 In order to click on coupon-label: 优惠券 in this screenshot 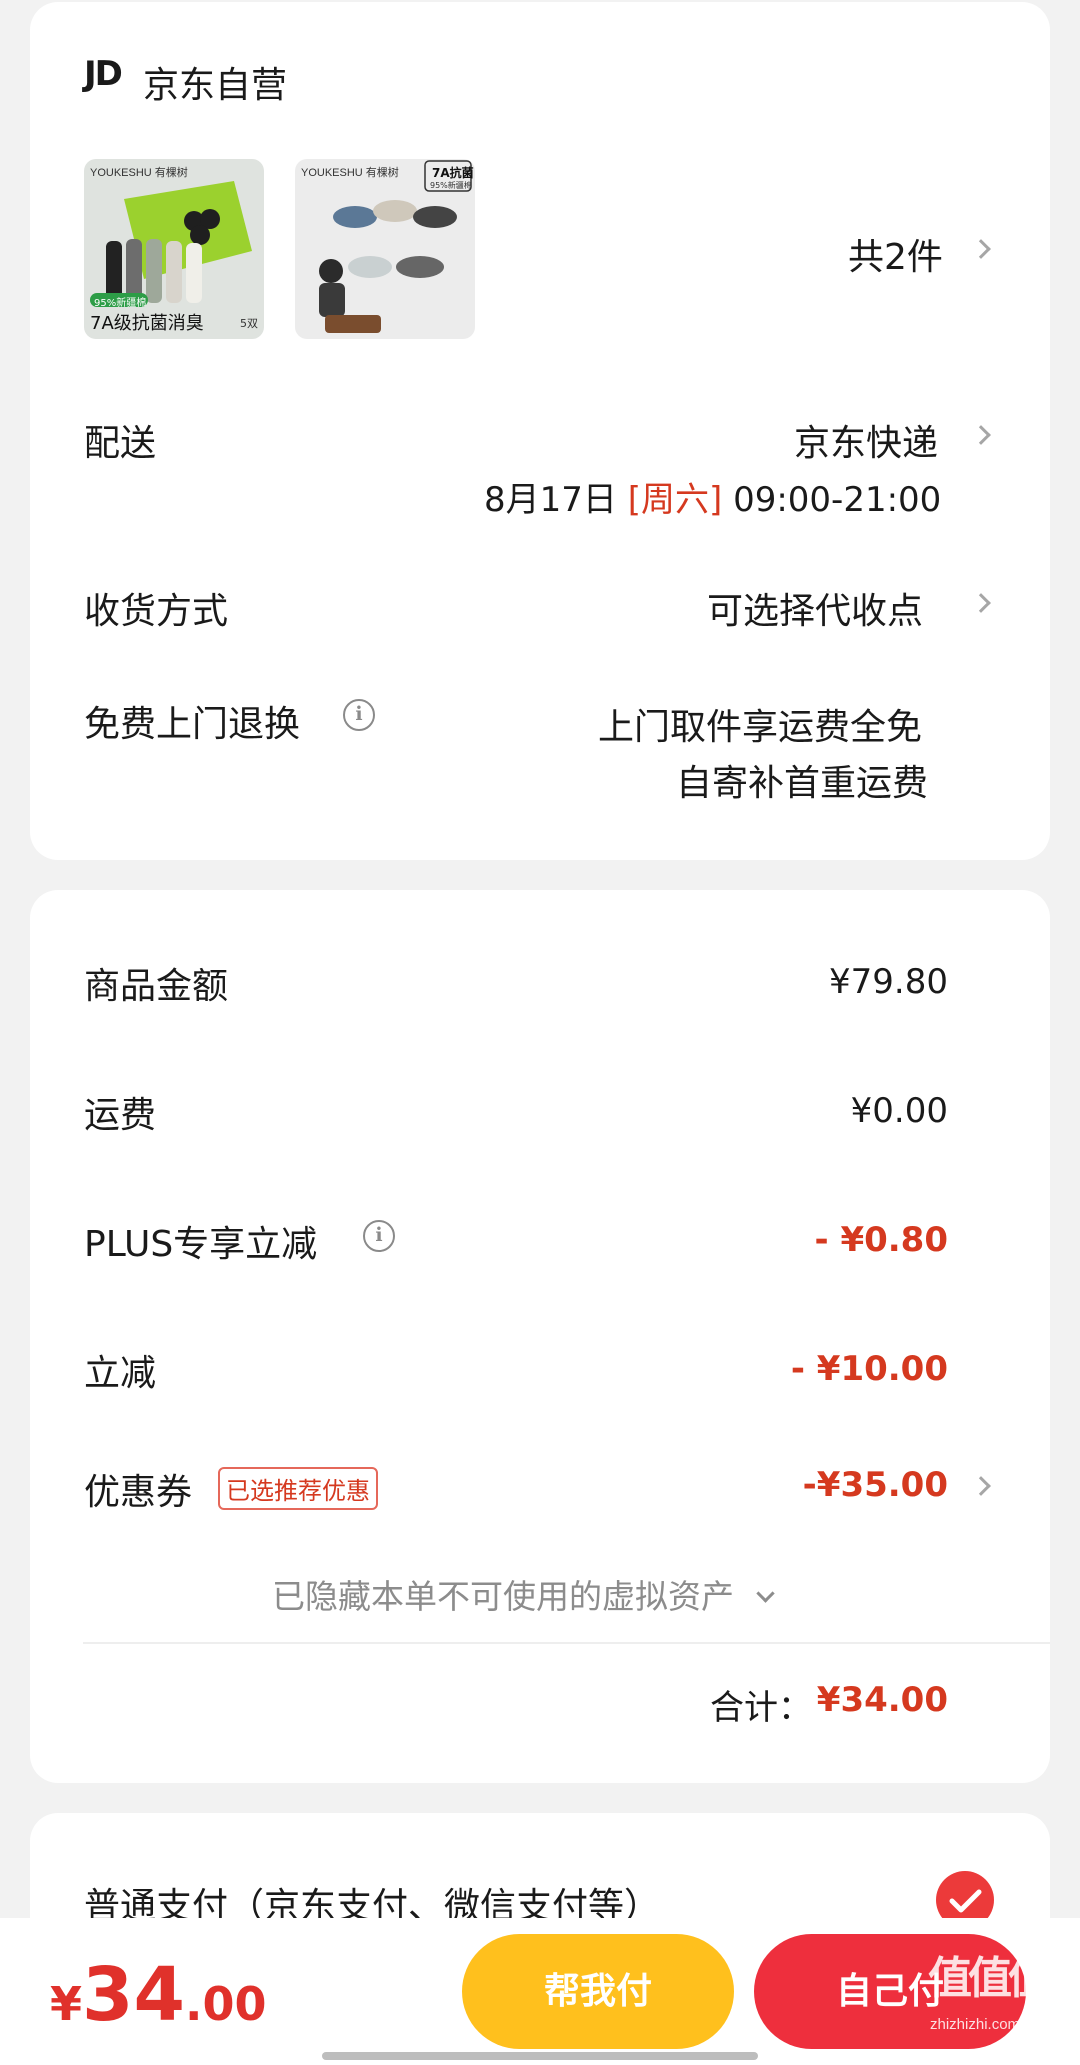, I will do `click(138, 1492)`.